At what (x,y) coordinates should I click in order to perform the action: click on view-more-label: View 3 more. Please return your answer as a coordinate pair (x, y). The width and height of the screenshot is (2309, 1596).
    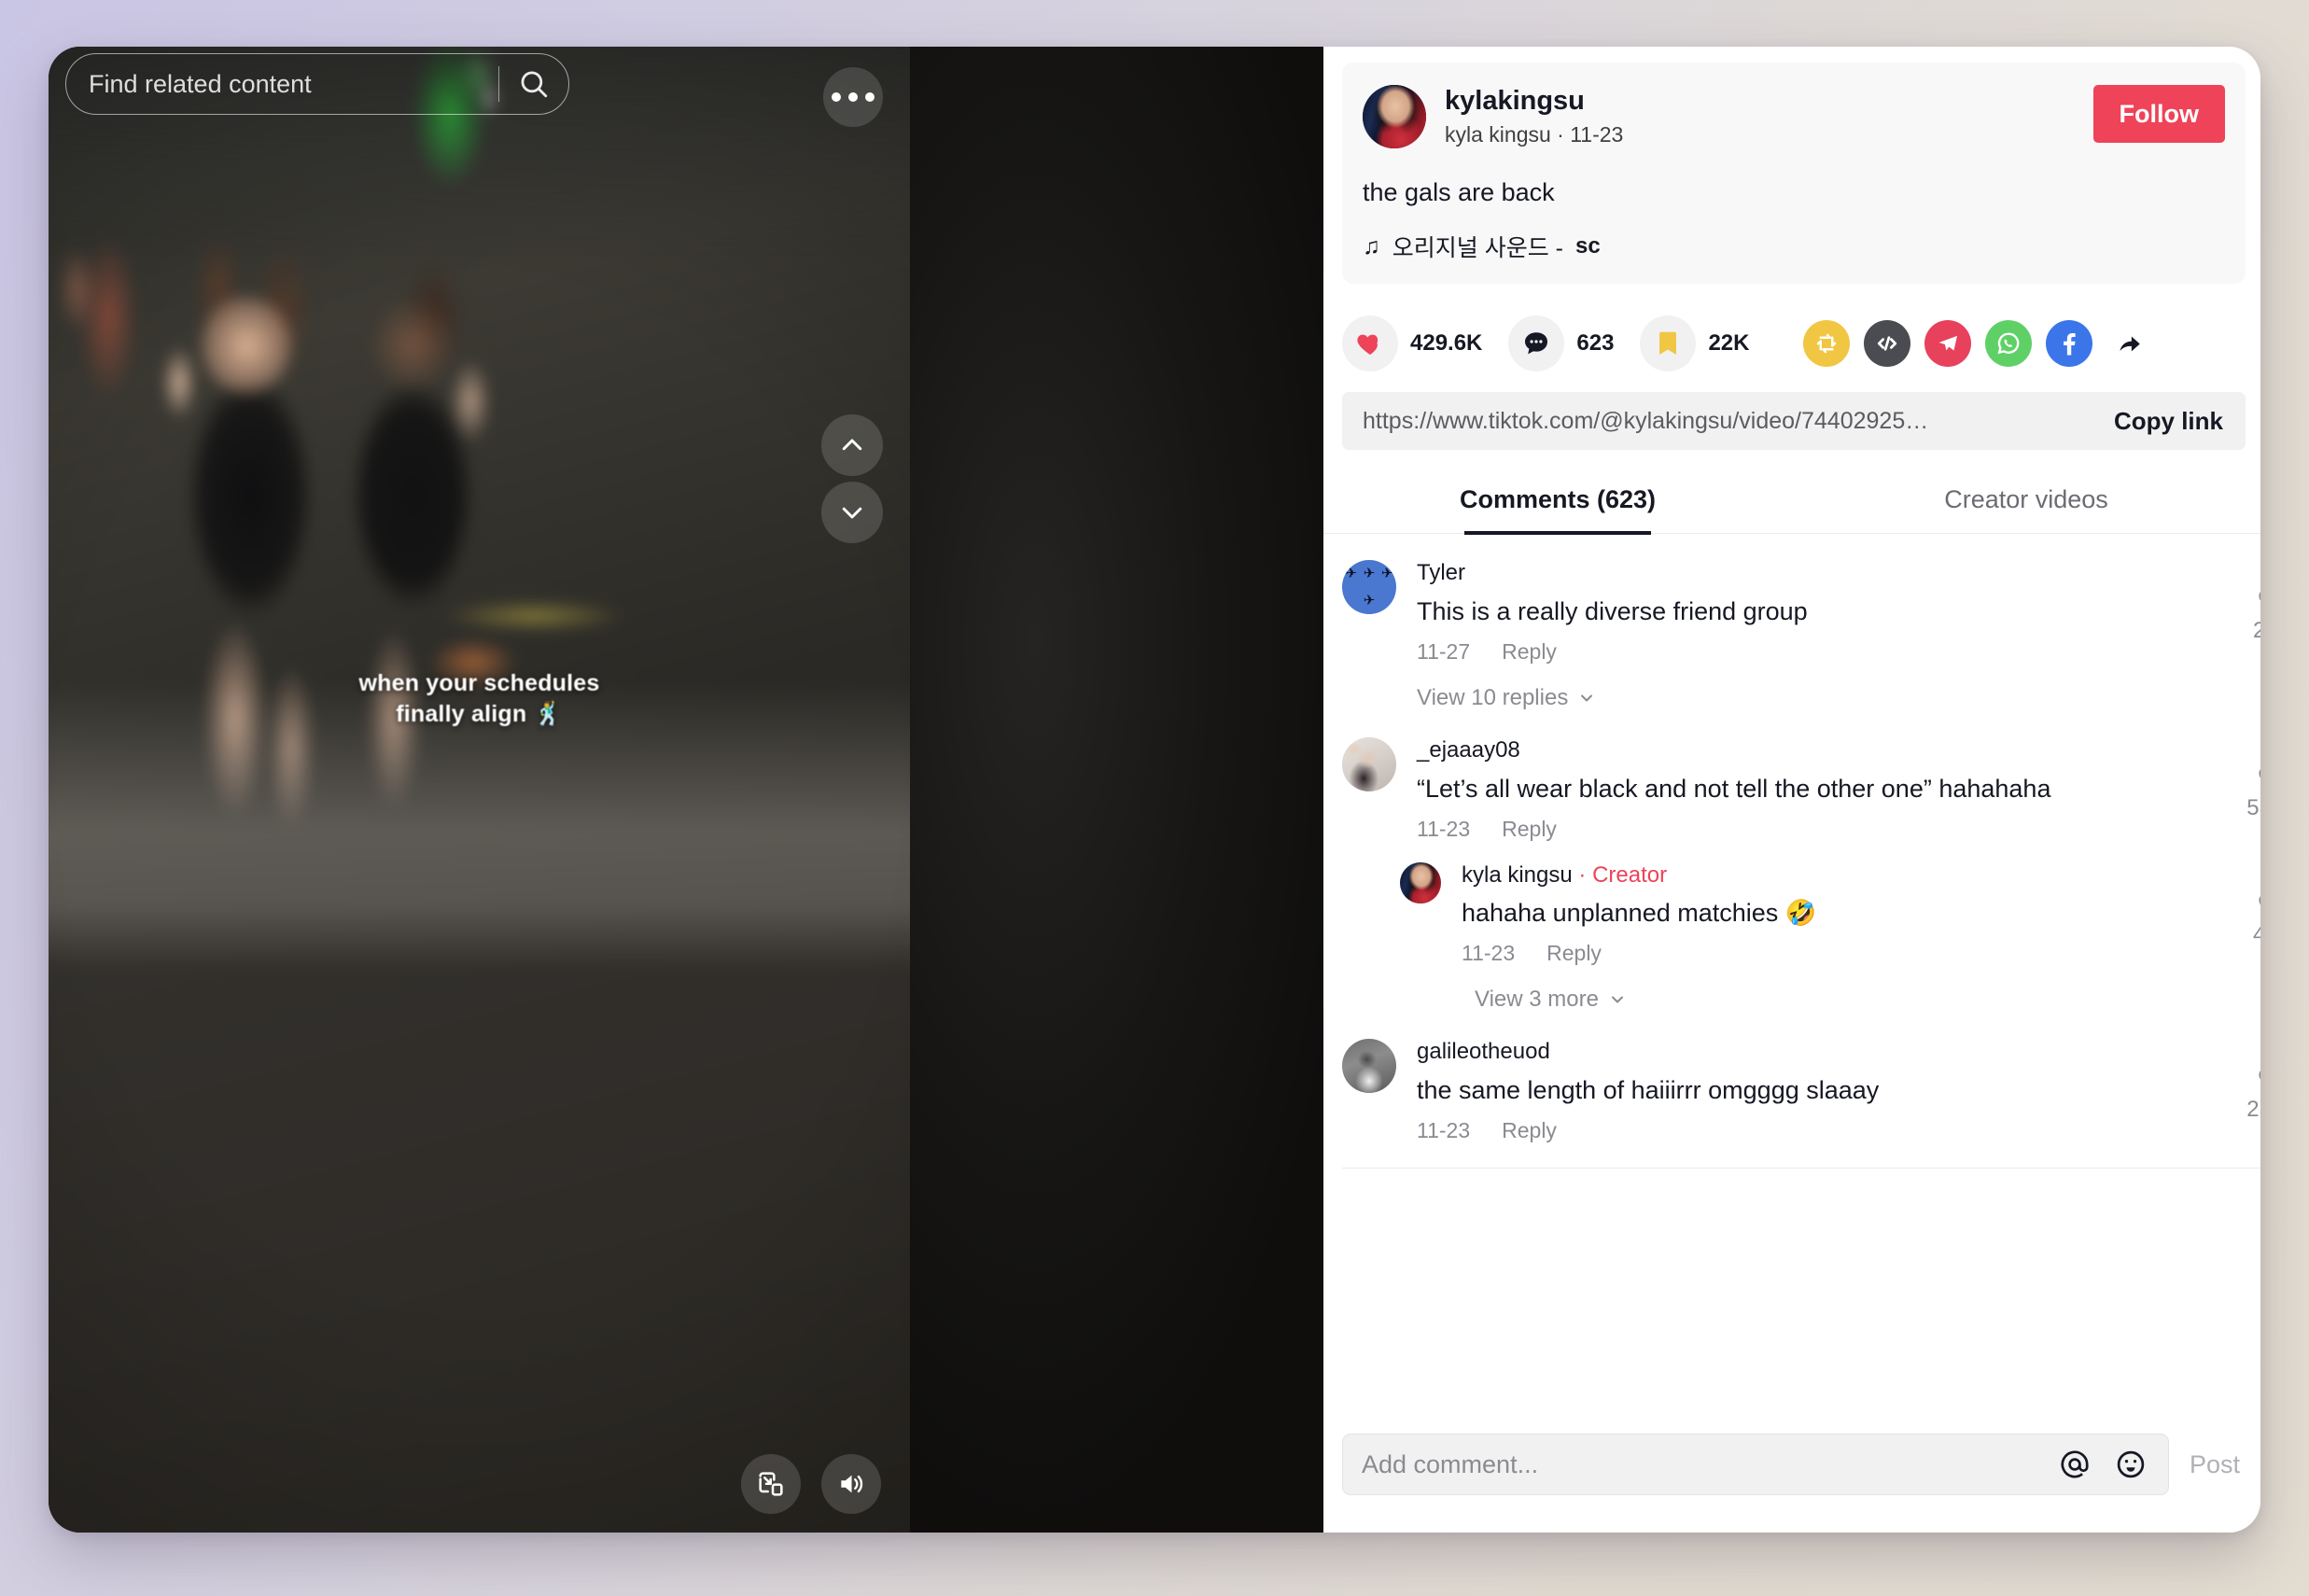
    Looking at the image, I should click on (1537, 1000).